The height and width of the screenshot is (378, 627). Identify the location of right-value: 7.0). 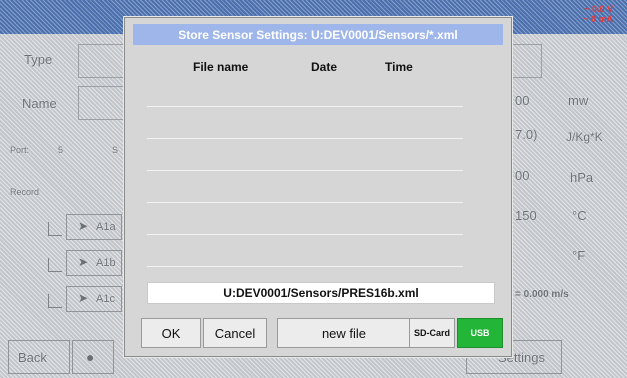
(526, 134).